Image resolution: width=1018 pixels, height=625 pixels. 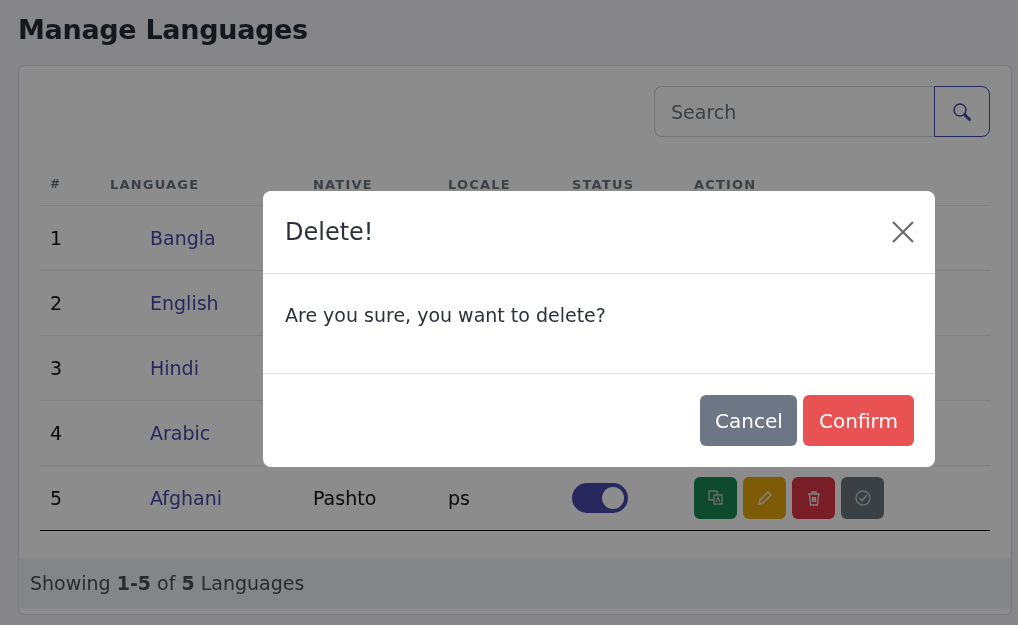 I want to click on default-button, so click(x=862, y=498).